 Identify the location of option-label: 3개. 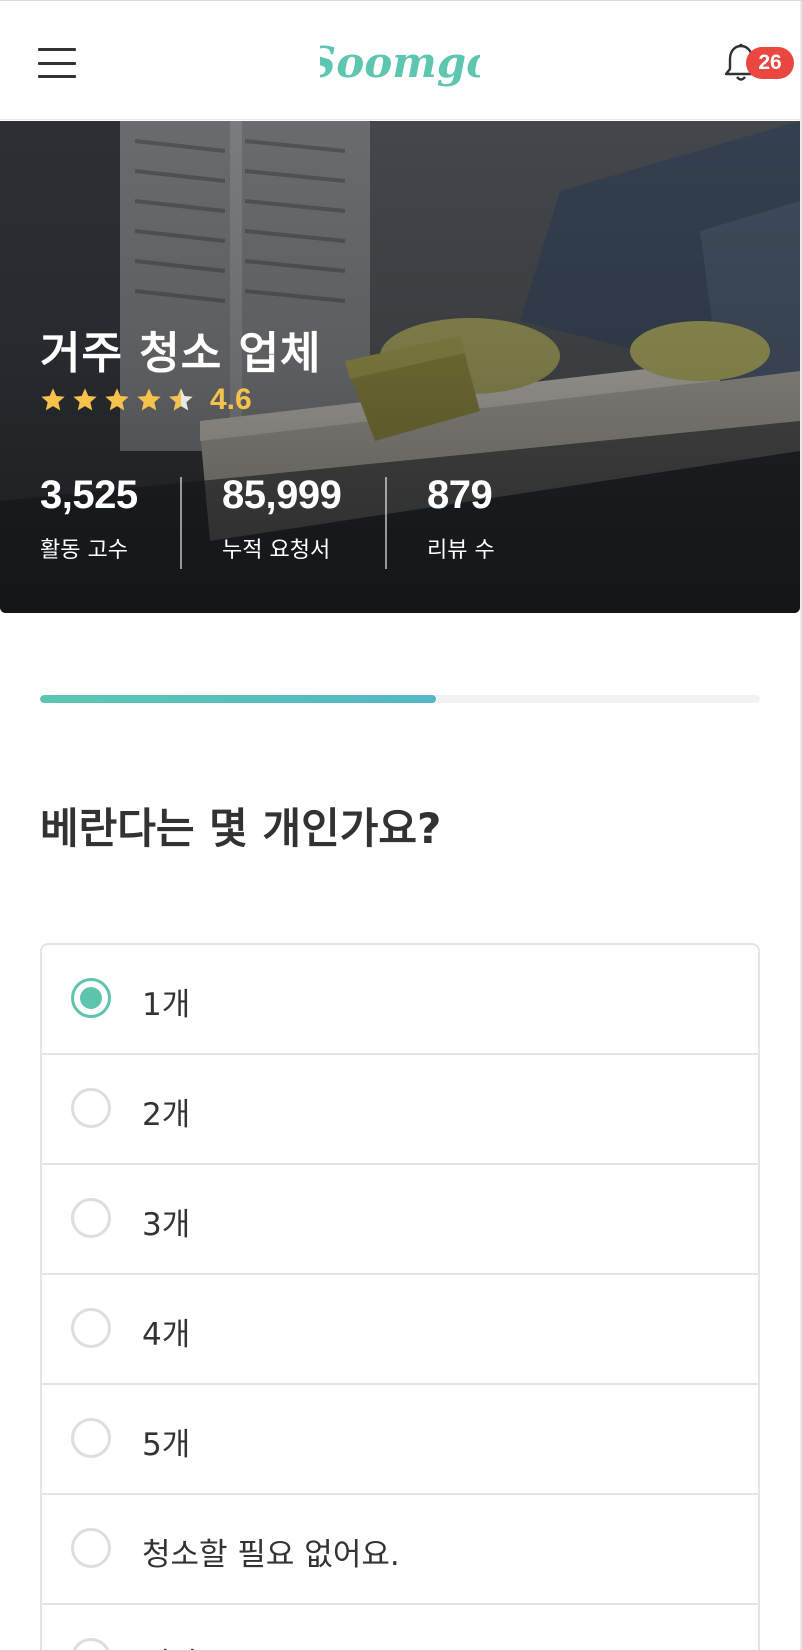
(166, 1225).